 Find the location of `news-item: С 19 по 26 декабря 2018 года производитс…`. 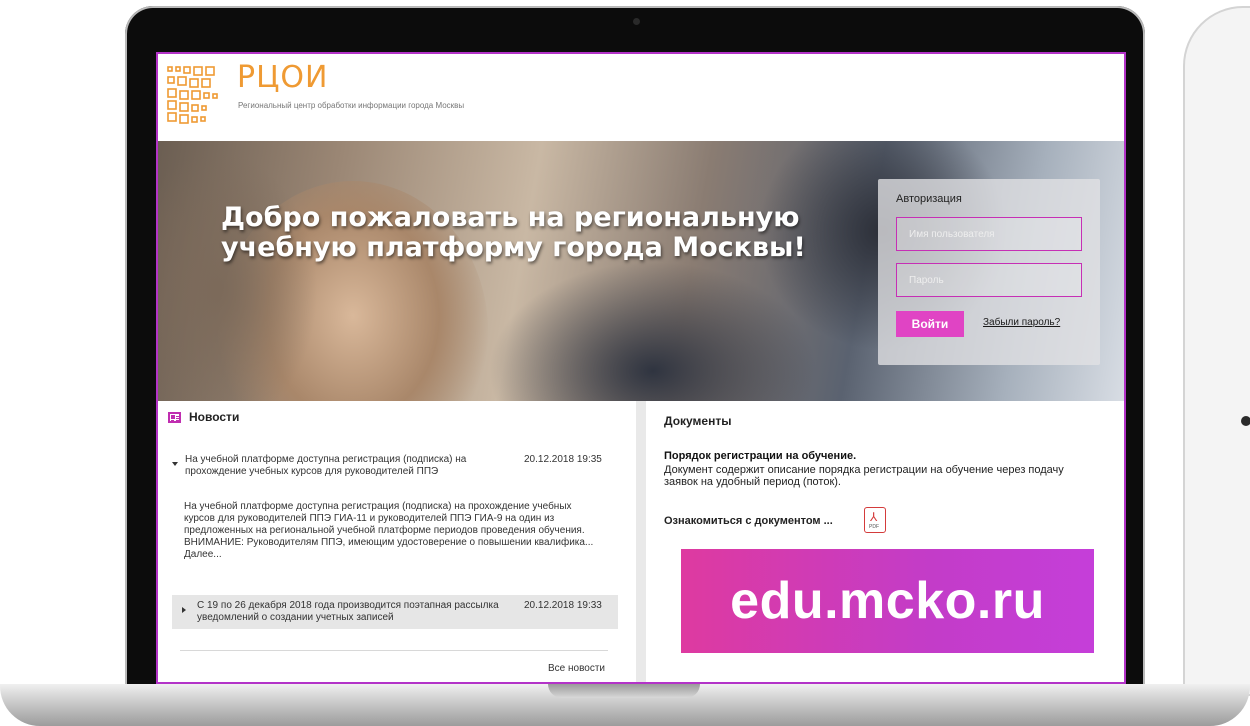

news-item: С 19 по 26 декабря 2018 года производитс… is located at coordinates (395, 612).